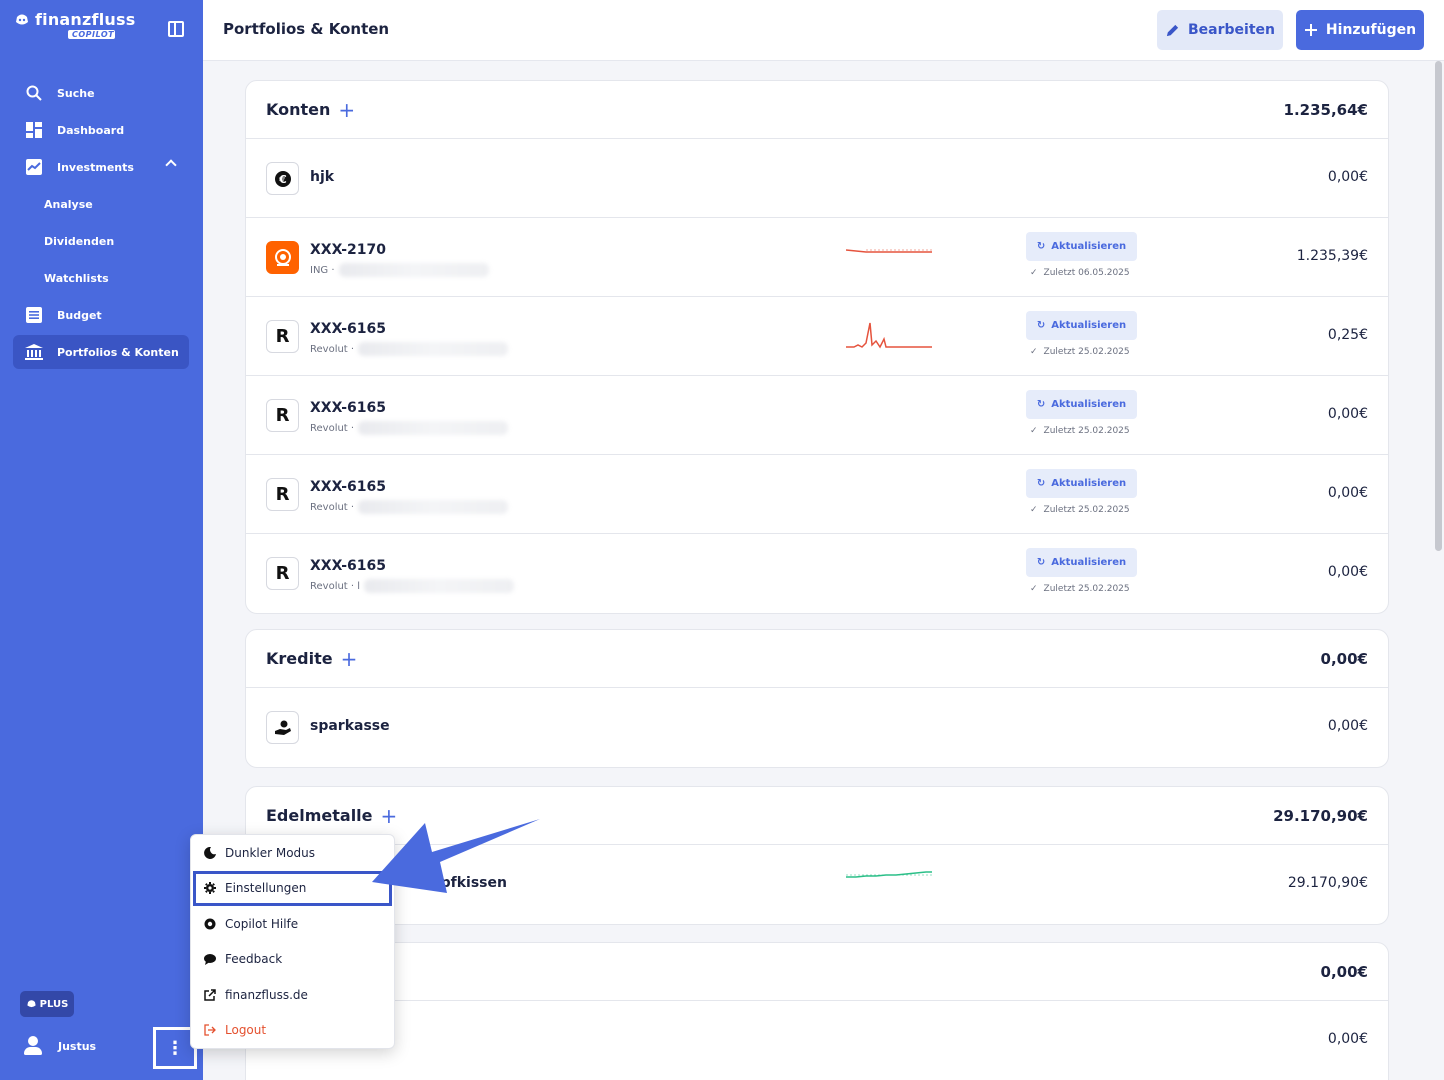 The width and height of the screenshot is (1444, 1080). Describe the element at coordinates (350, 726) in the screenshot. I see `account-name: sparkasse` at that location.